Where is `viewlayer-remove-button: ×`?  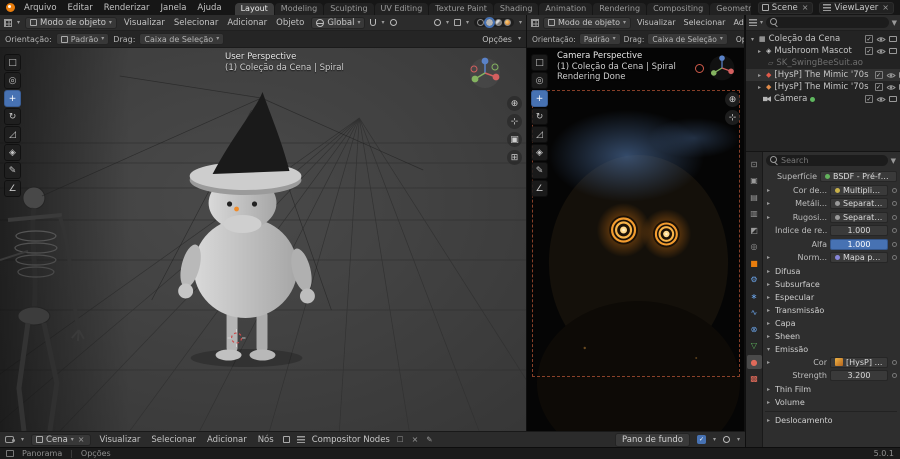
viewlayer-remove-button: × is located at coordinates (885, 7).